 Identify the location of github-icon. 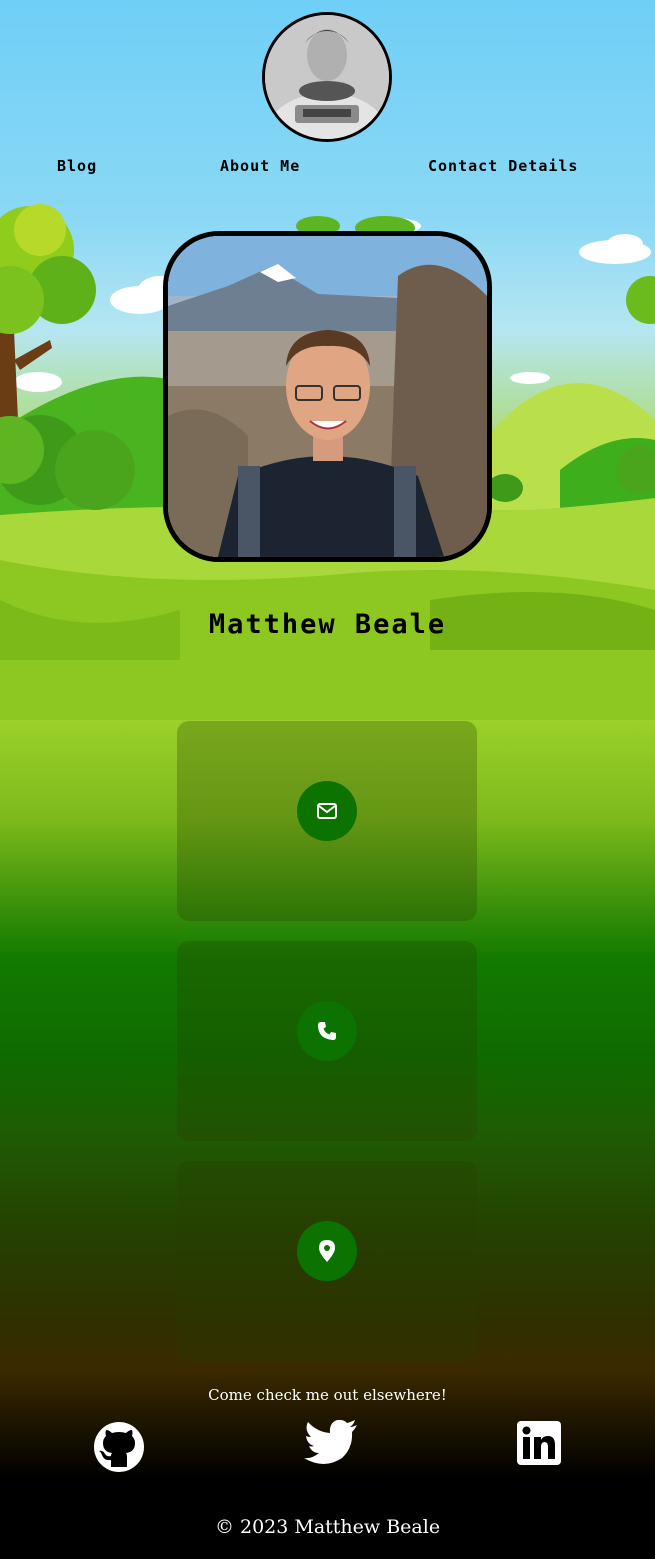
(119, 1447).